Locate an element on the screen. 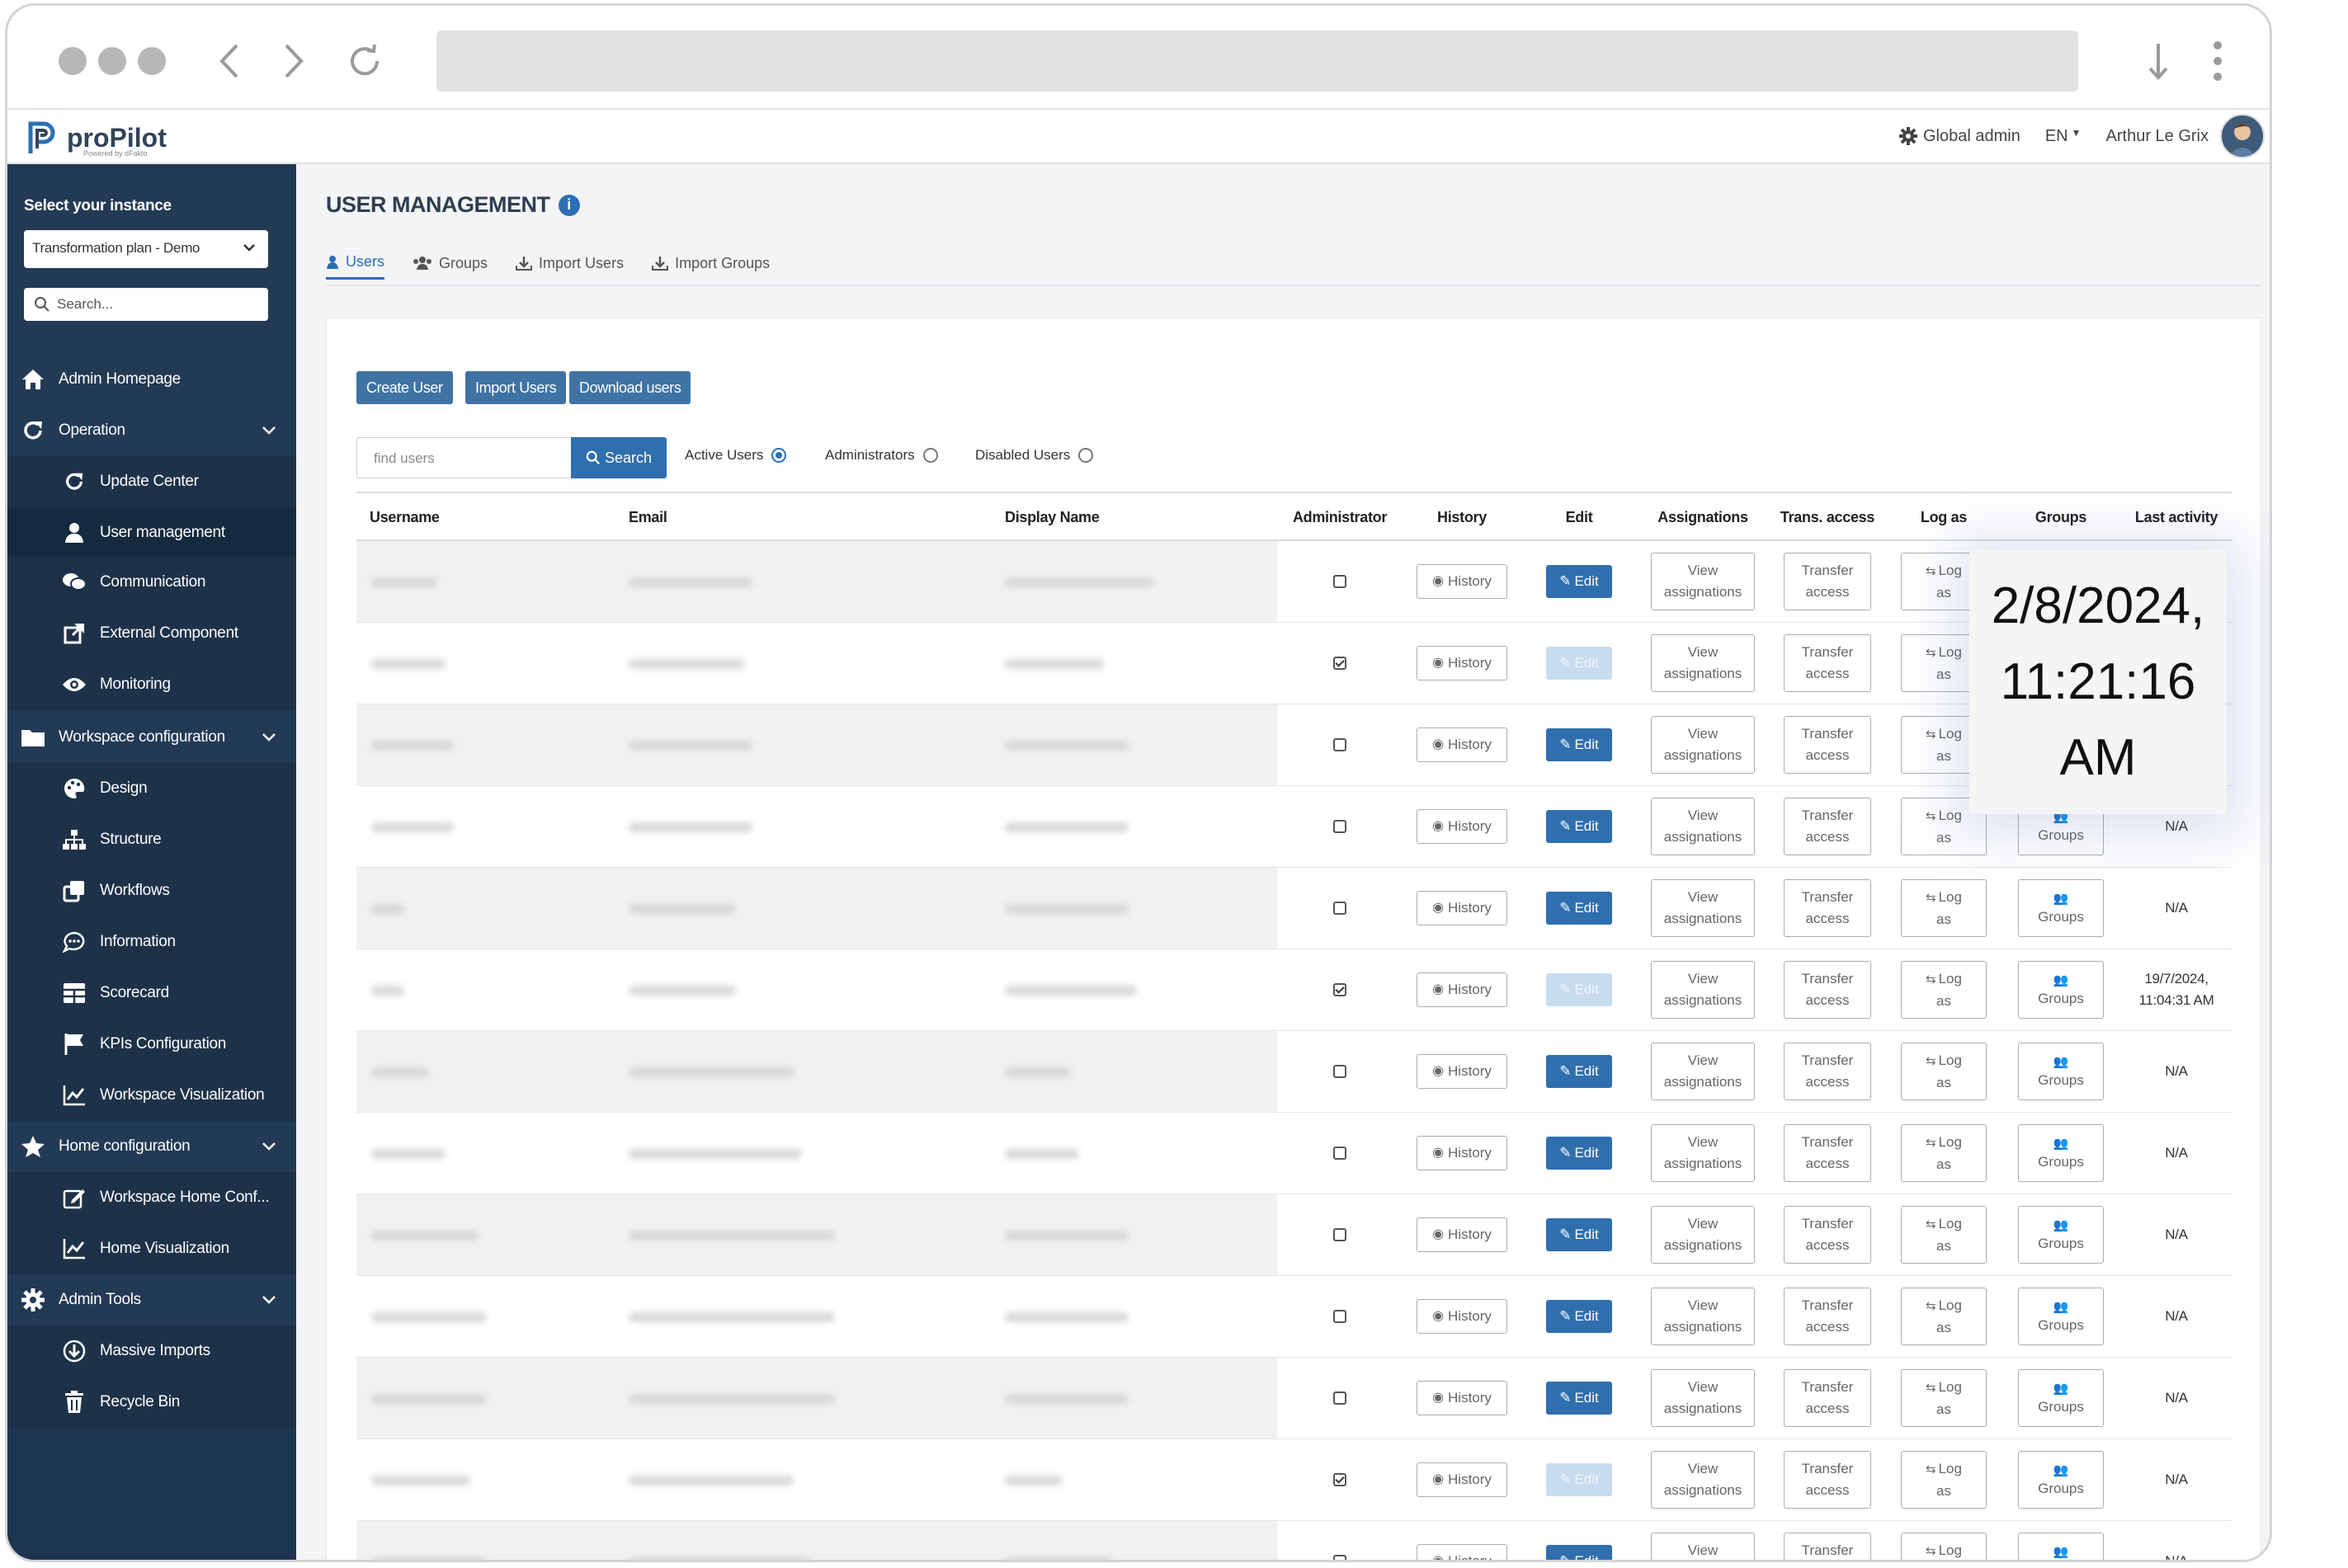  column-header-last-activity: Last activity is located at coordinates (2176, 517).